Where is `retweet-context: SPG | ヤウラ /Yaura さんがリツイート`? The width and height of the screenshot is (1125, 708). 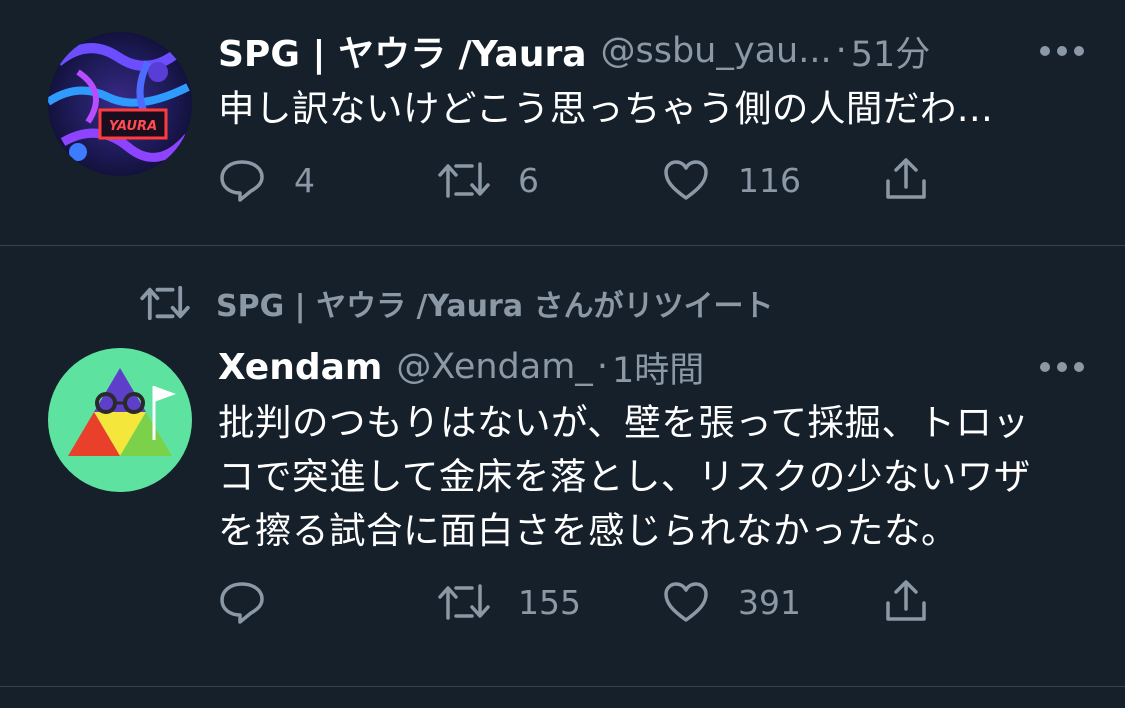 retweet-context: SPG | ヤウラ /Yaura さんがリツイート is located at coordinates (457, 303).